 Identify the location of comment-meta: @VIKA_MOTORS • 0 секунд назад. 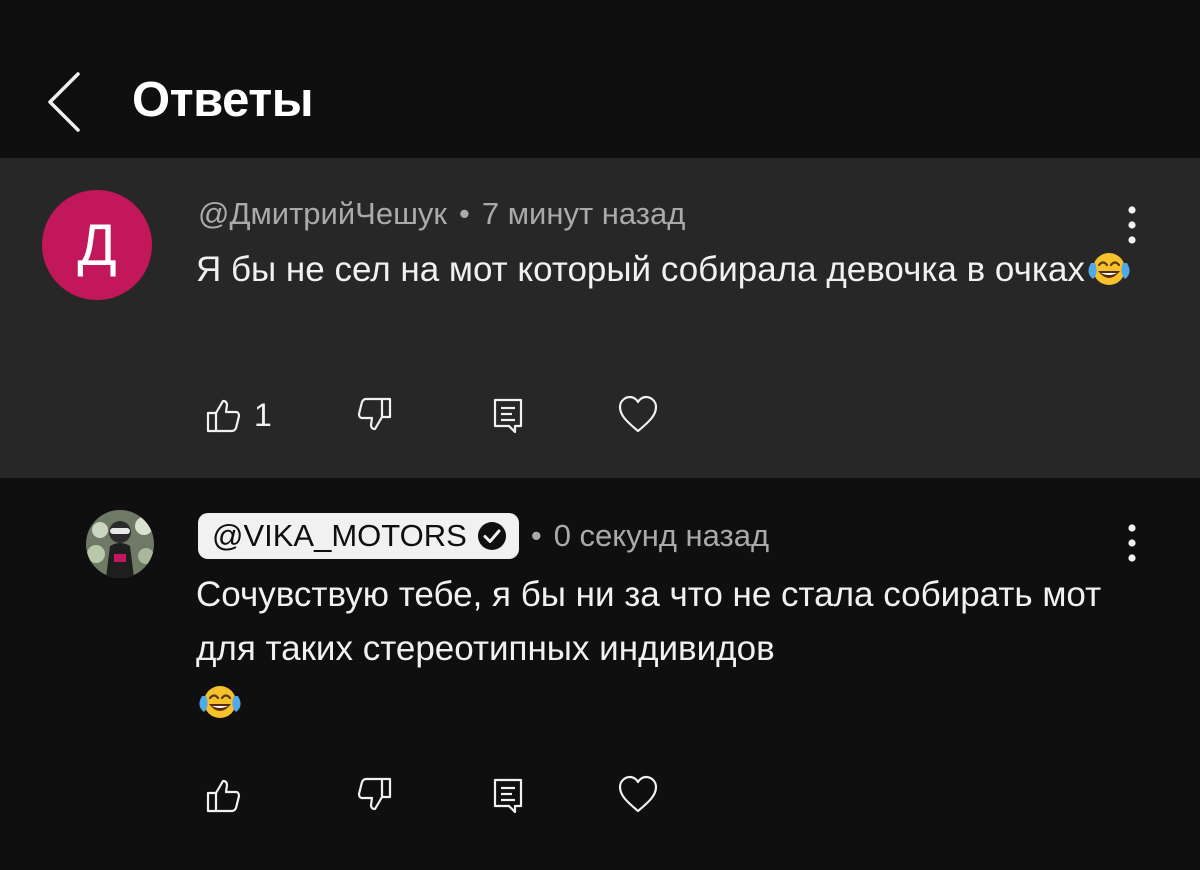
(483, 536).